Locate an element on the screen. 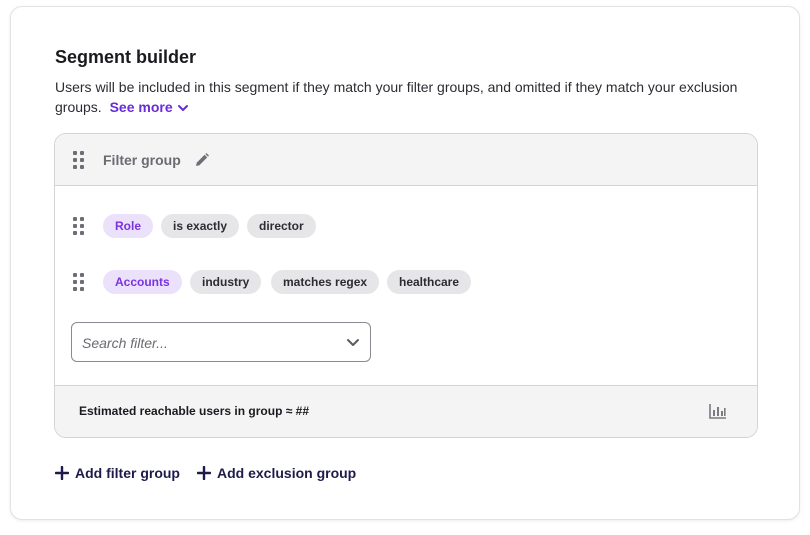 This screenshot has height=535, width=810. bar-chart-icon is located at coordinates (718, 411).